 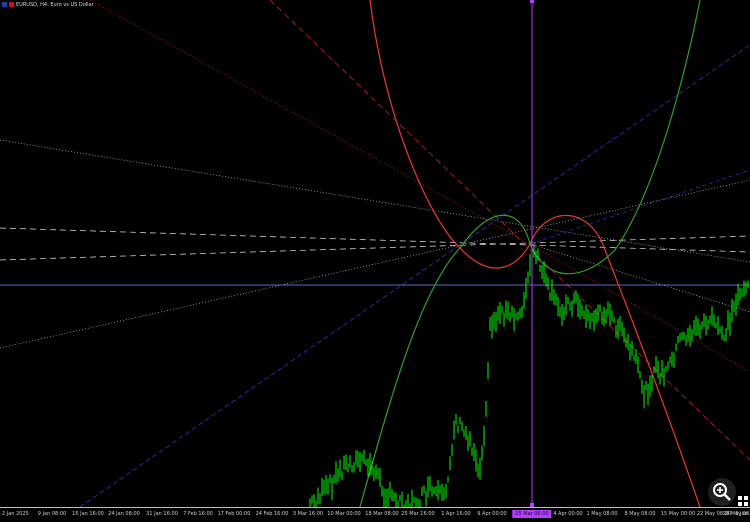 I want to click on time-tick-label: 3 Mar 16:00, so click(x=308, y=514).